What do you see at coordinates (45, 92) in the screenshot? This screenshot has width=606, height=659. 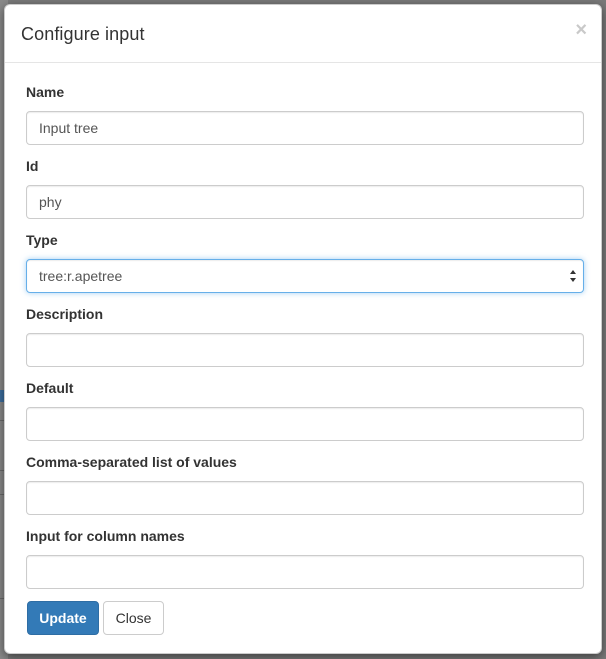 I see `name-label: Name` at bounding box center [45, 92].